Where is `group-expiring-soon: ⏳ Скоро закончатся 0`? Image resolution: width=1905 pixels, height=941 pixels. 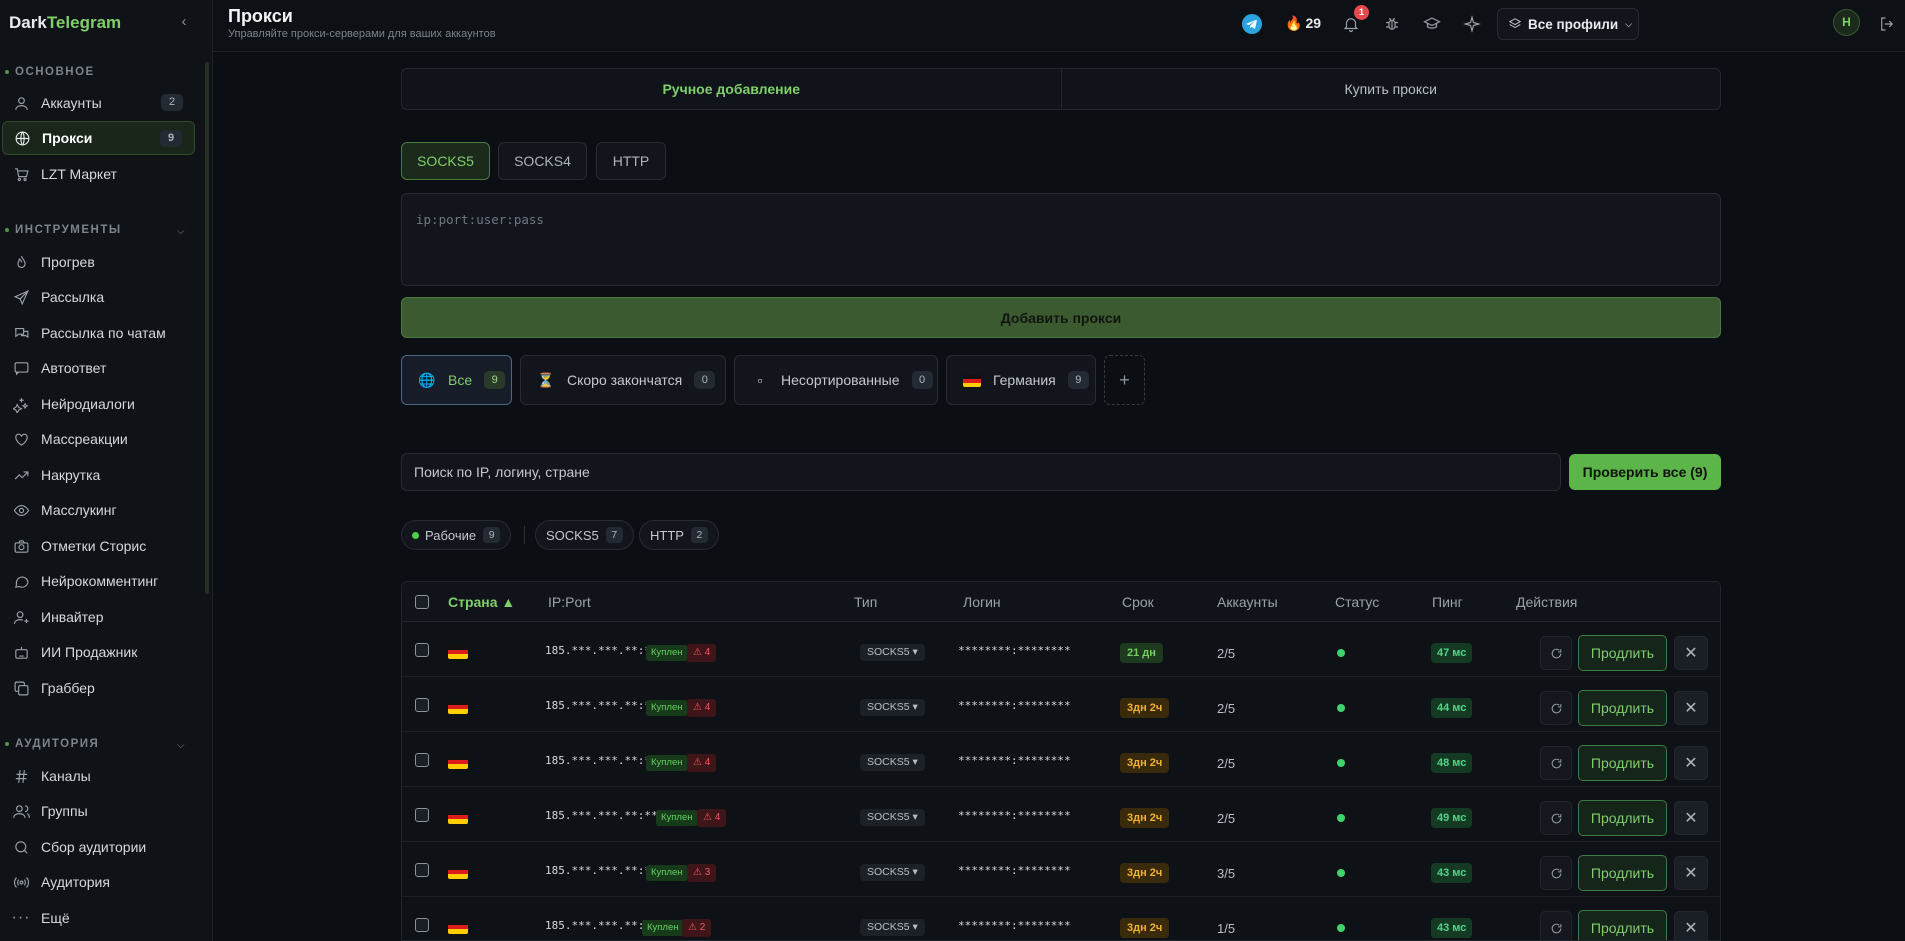
group-expiring-soon: ⏳ Скоро закончатся 0 is located at coordinates (623, 380).